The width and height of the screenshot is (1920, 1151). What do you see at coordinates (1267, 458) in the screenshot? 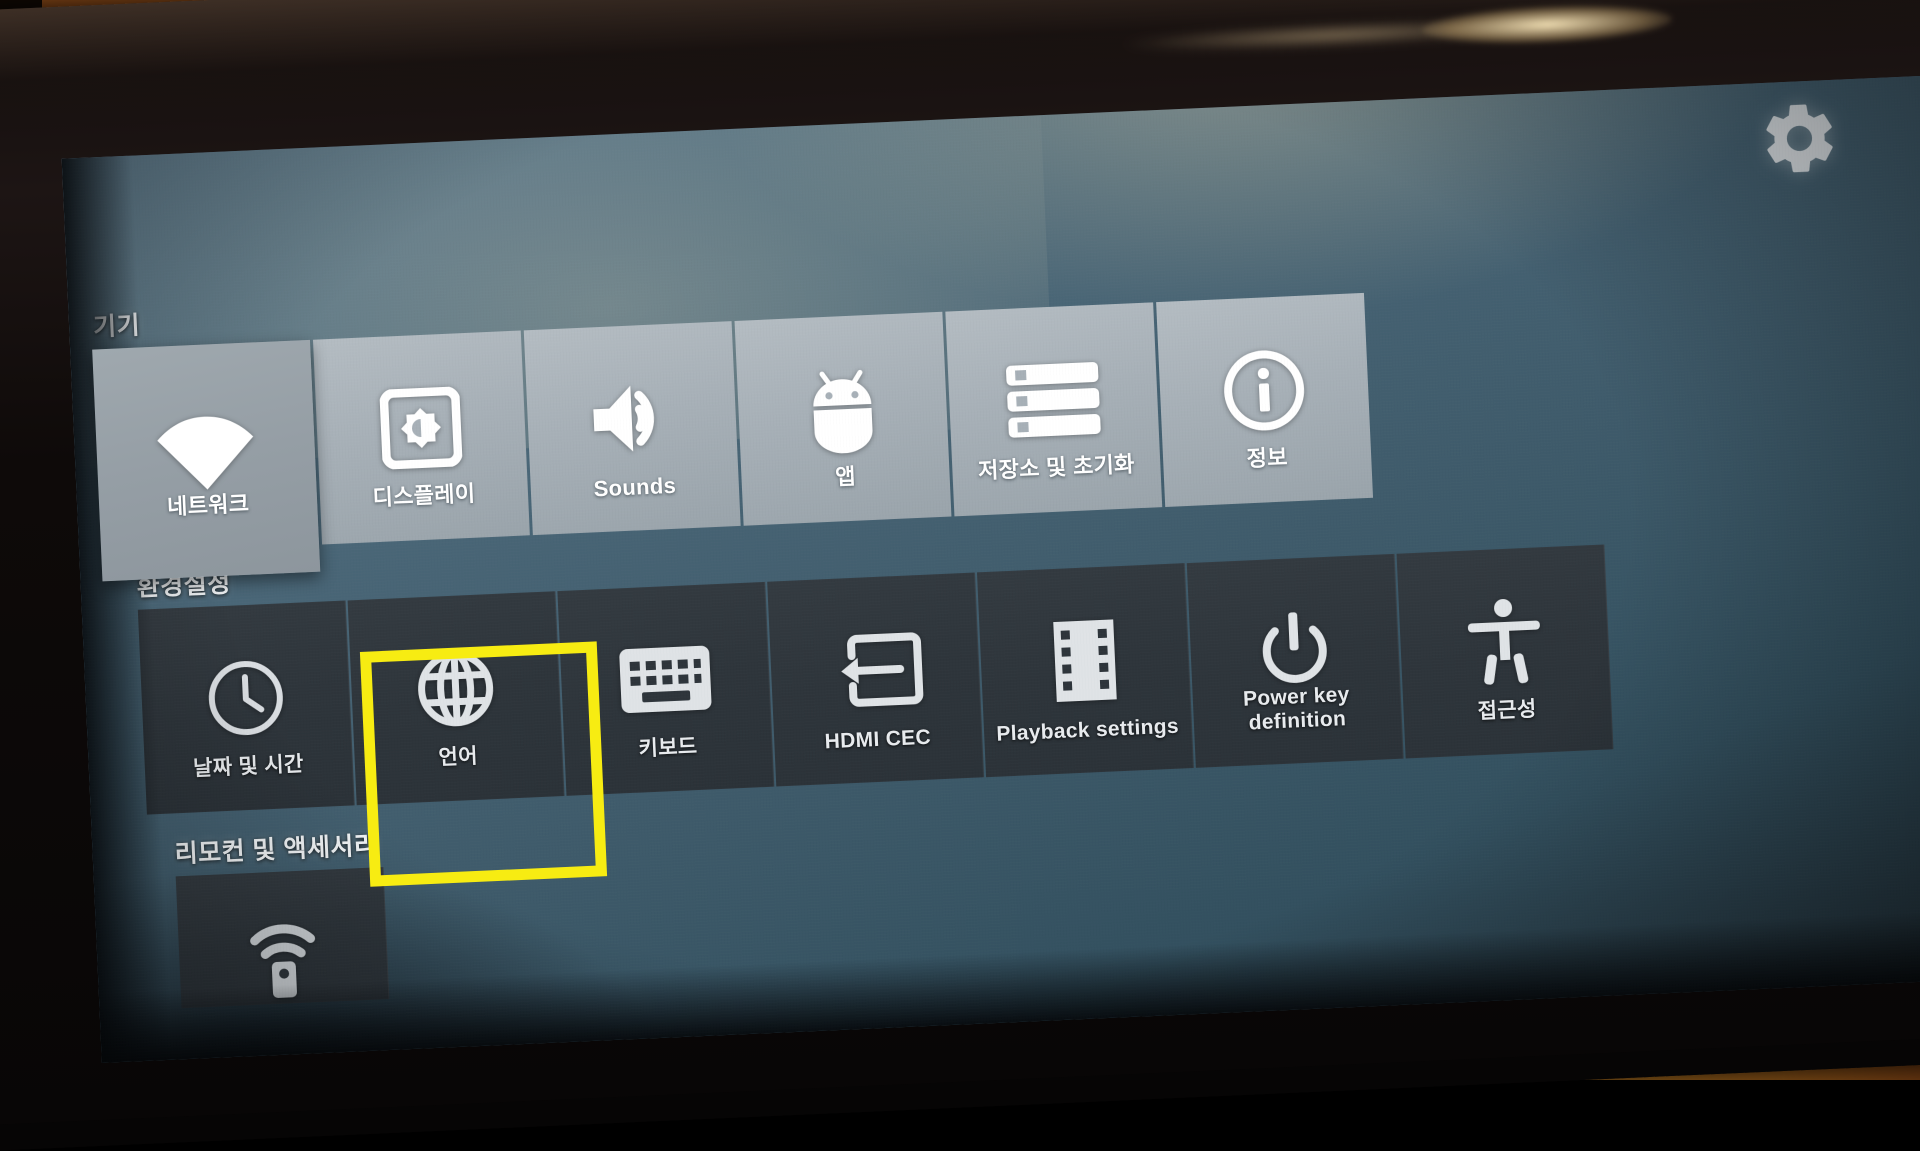
I see `tile-label: 정보` at bounding box center [1267, 458].